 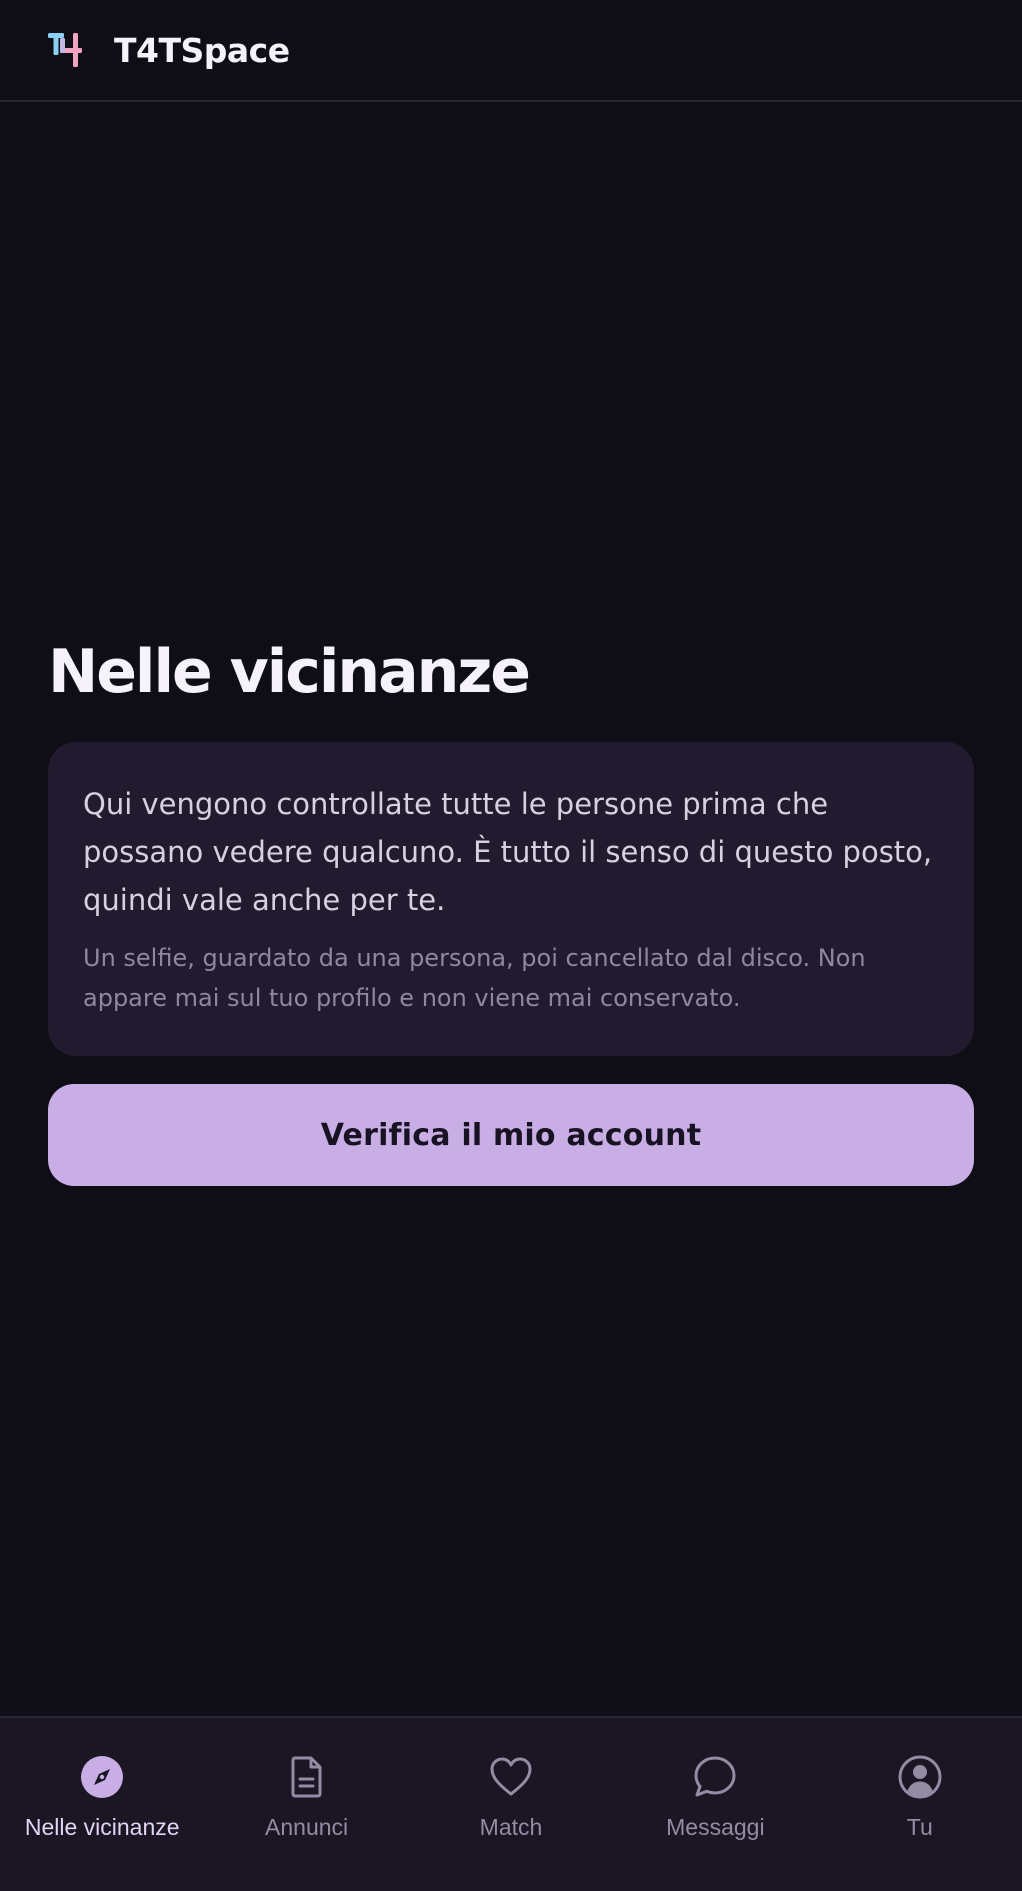 I want to click on t4-logo-icon, so click(x=66, y=50).